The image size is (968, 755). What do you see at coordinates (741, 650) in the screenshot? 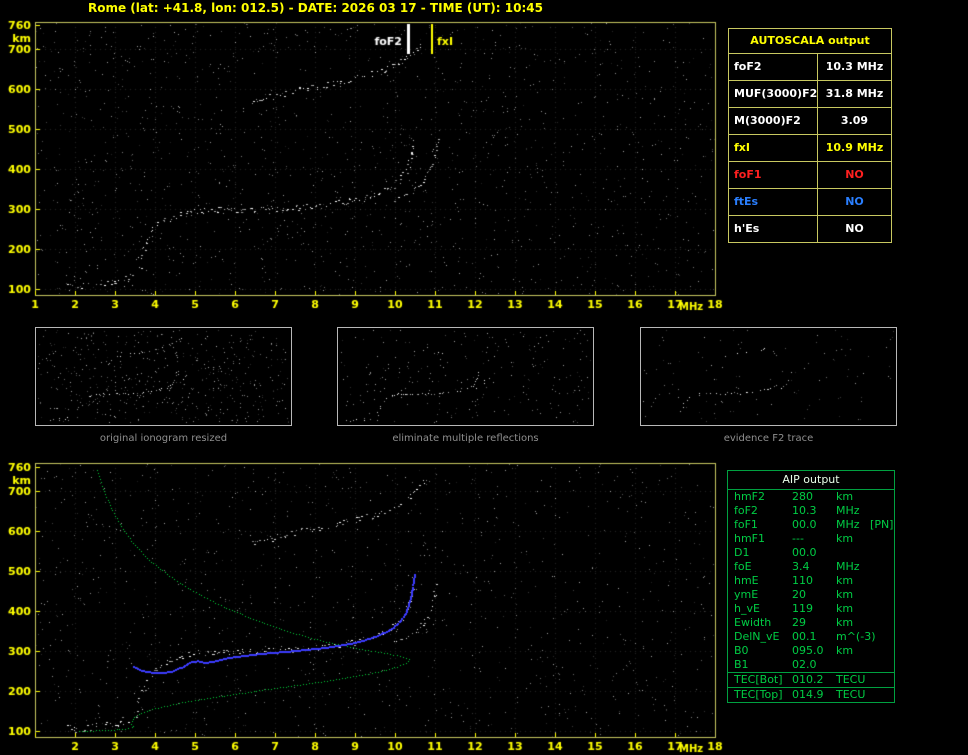
I see `aip-param: B0` at bounding box center [741, 650].